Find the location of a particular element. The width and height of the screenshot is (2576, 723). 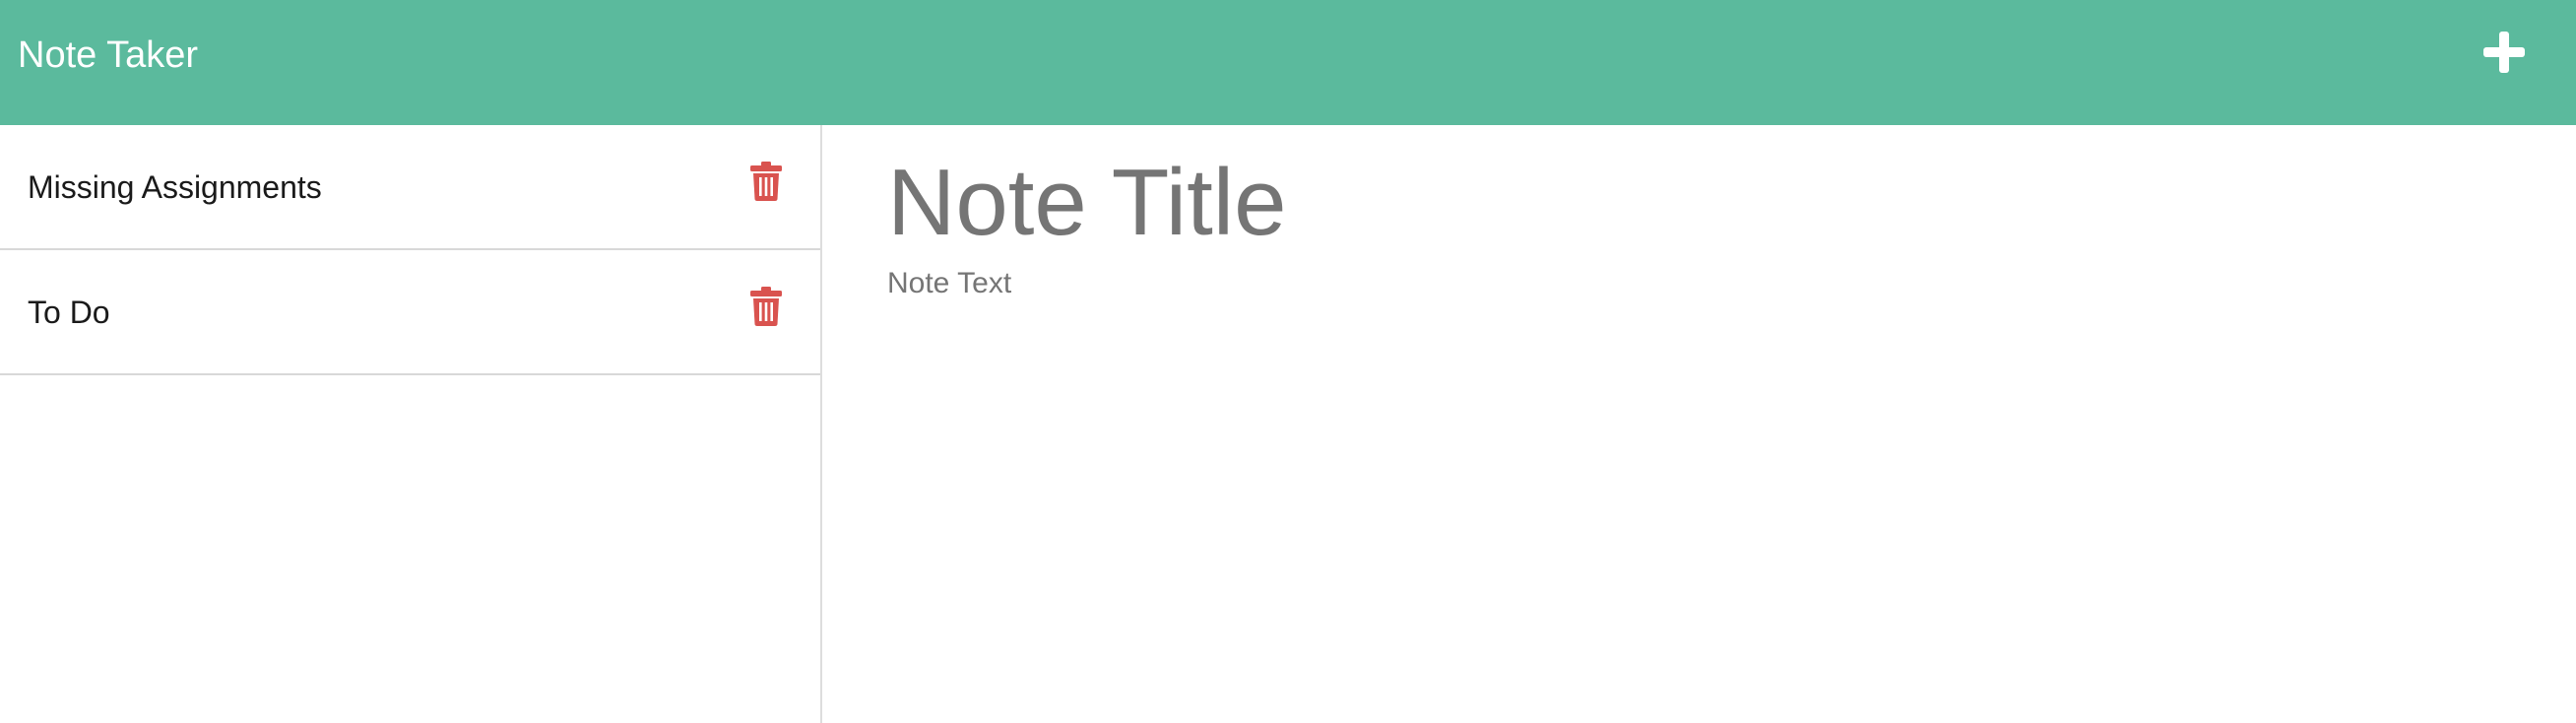

note-list: Missing Assignments To Do is located at coordinates (410, 250).